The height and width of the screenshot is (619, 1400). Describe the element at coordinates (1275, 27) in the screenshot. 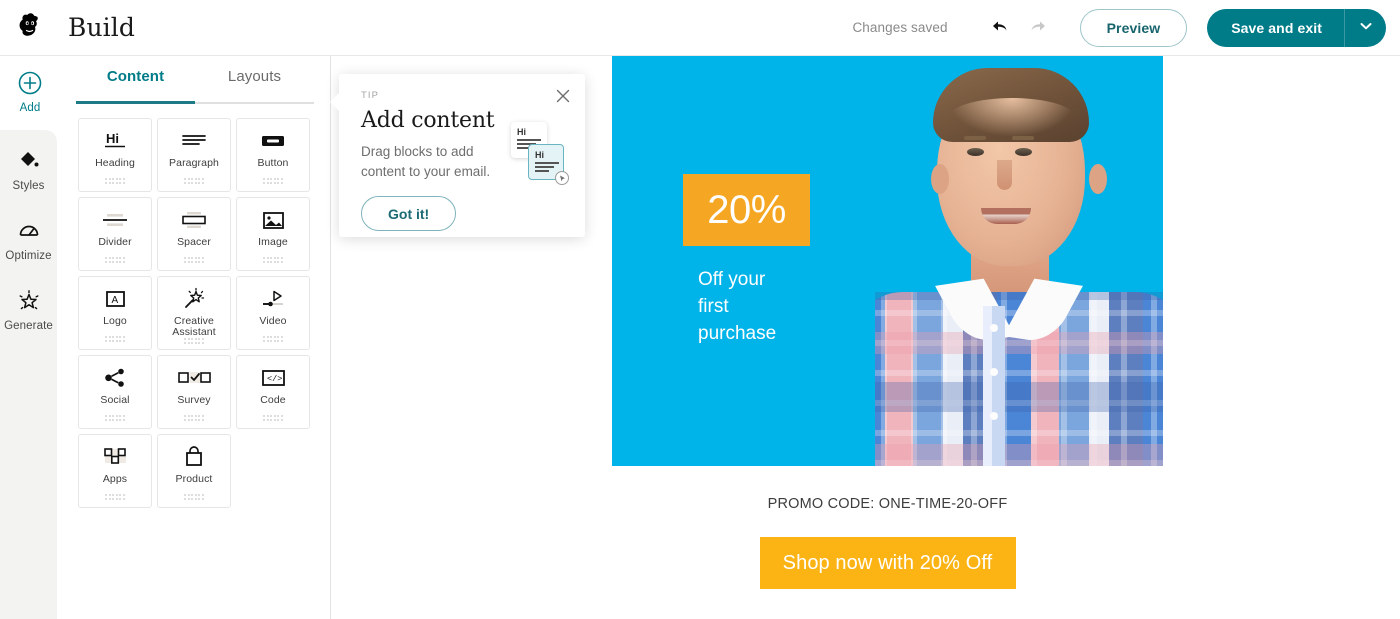

I see `save-and-exit-button: Save and exit` at that location.